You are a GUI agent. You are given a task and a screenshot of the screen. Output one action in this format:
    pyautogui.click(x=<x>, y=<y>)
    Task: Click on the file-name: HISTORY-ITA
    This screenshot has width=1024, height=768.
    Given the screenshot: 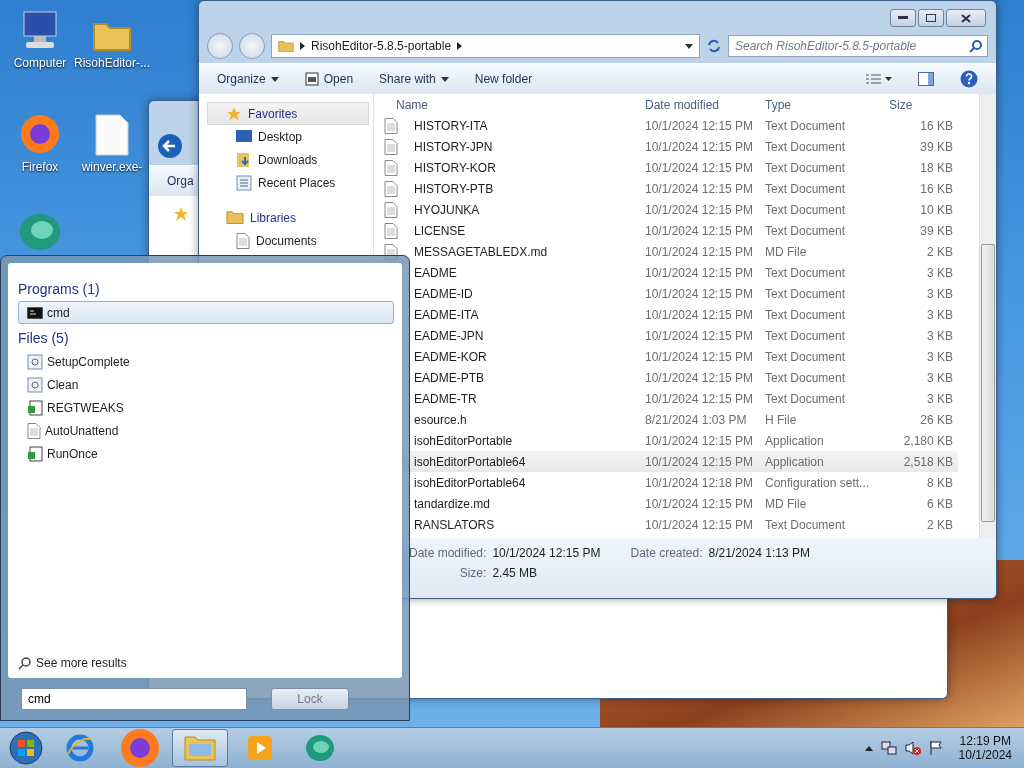 What is the action you would take?
    pyautogui.click(x=529, y=125)
    